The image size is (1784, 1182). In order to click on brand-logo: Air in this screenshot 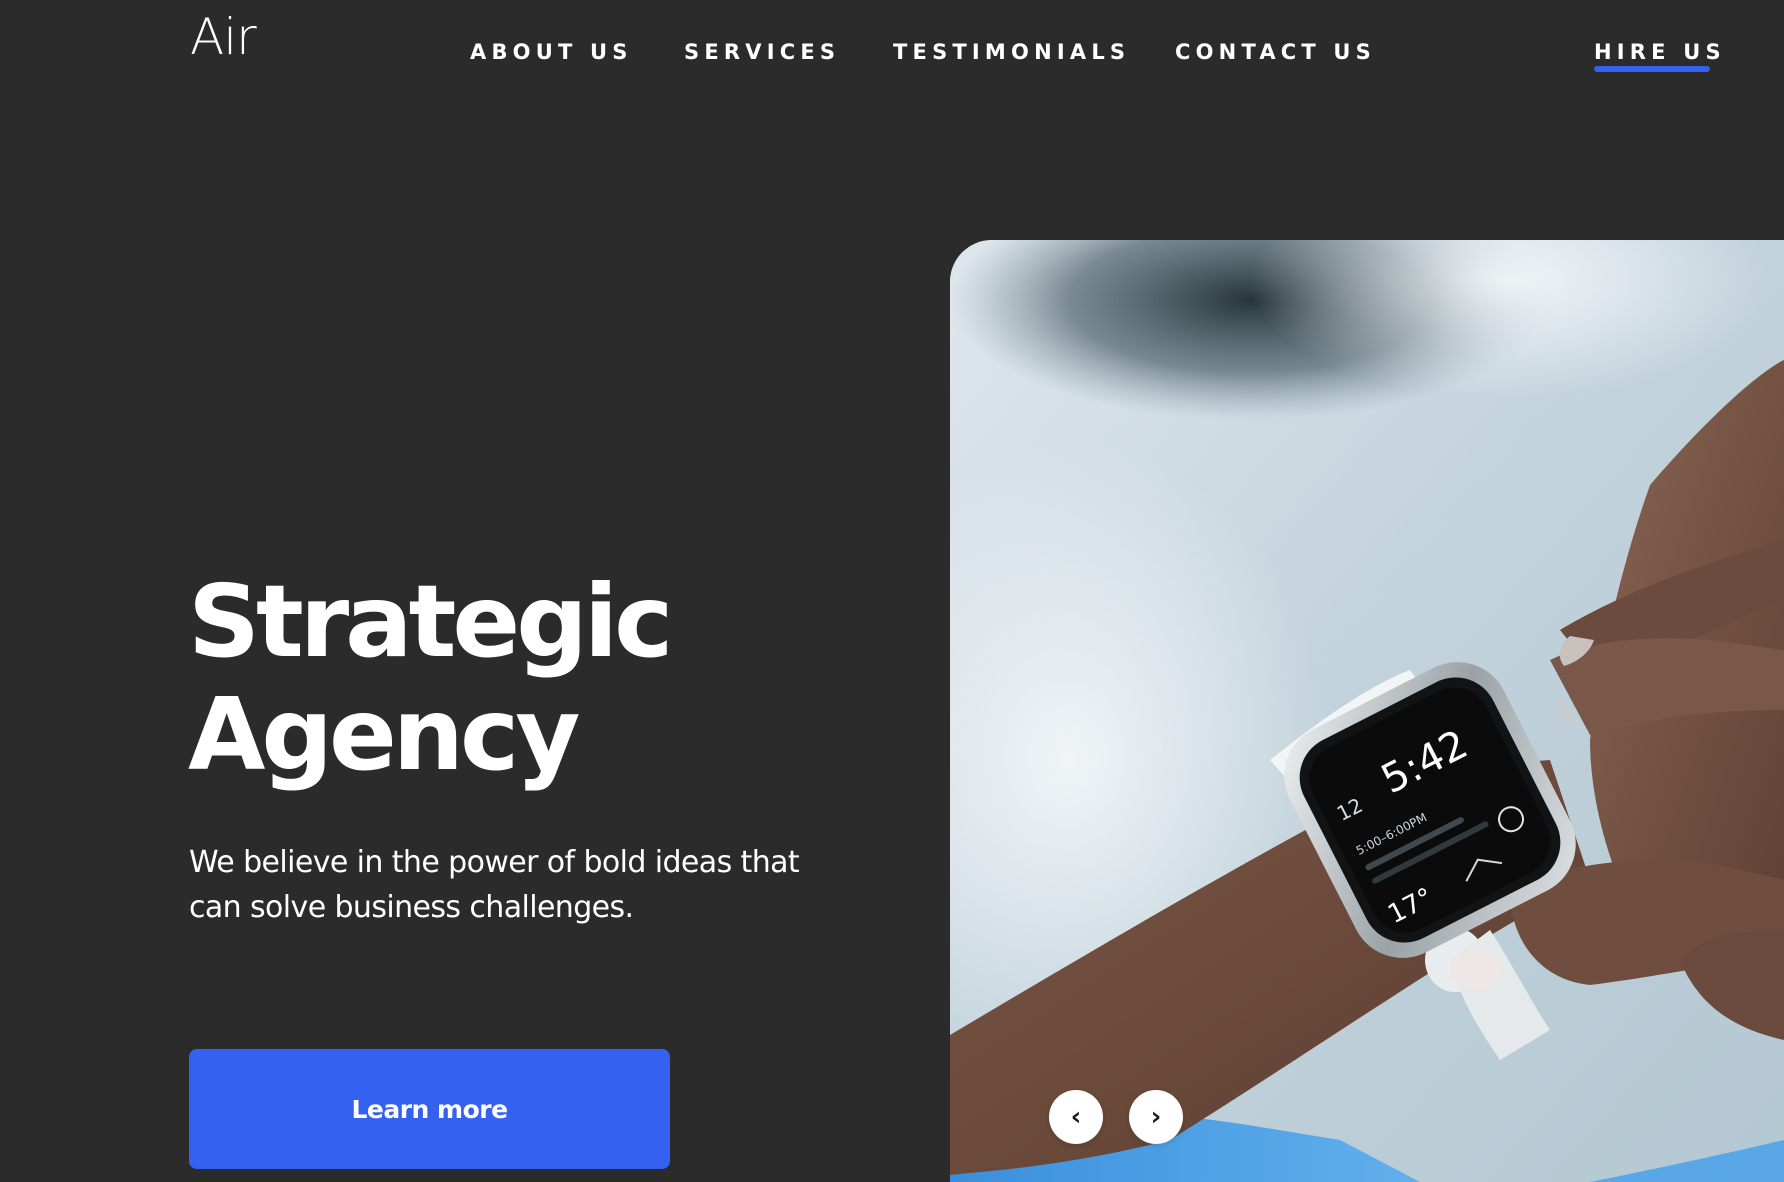, I will do `click(223, 37)`.